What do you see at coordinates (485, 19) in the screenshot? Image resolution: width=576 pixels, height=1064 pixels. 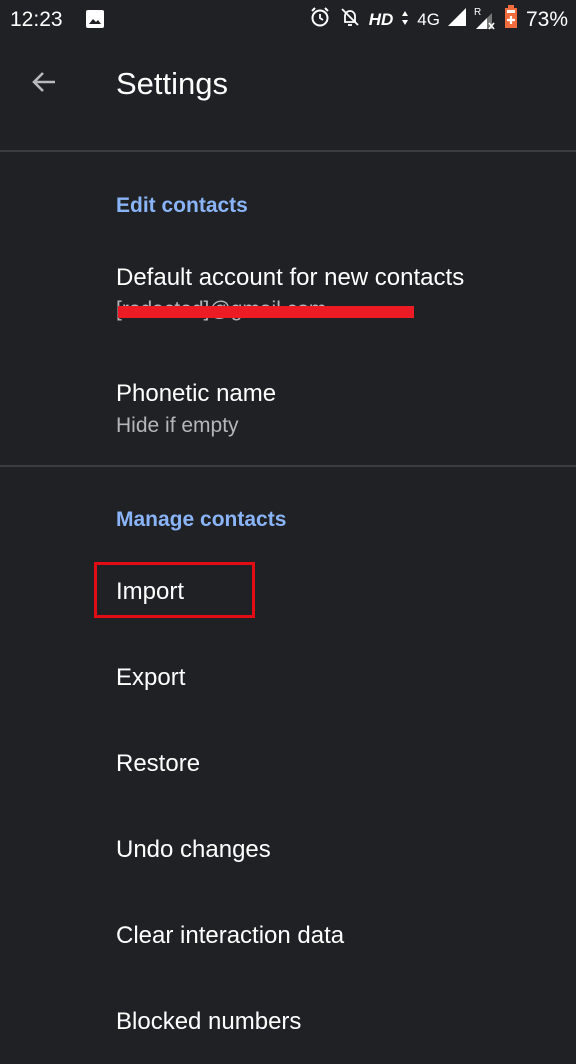 I see `roaming-signal-icon: R` at bounding box center [485, 19].